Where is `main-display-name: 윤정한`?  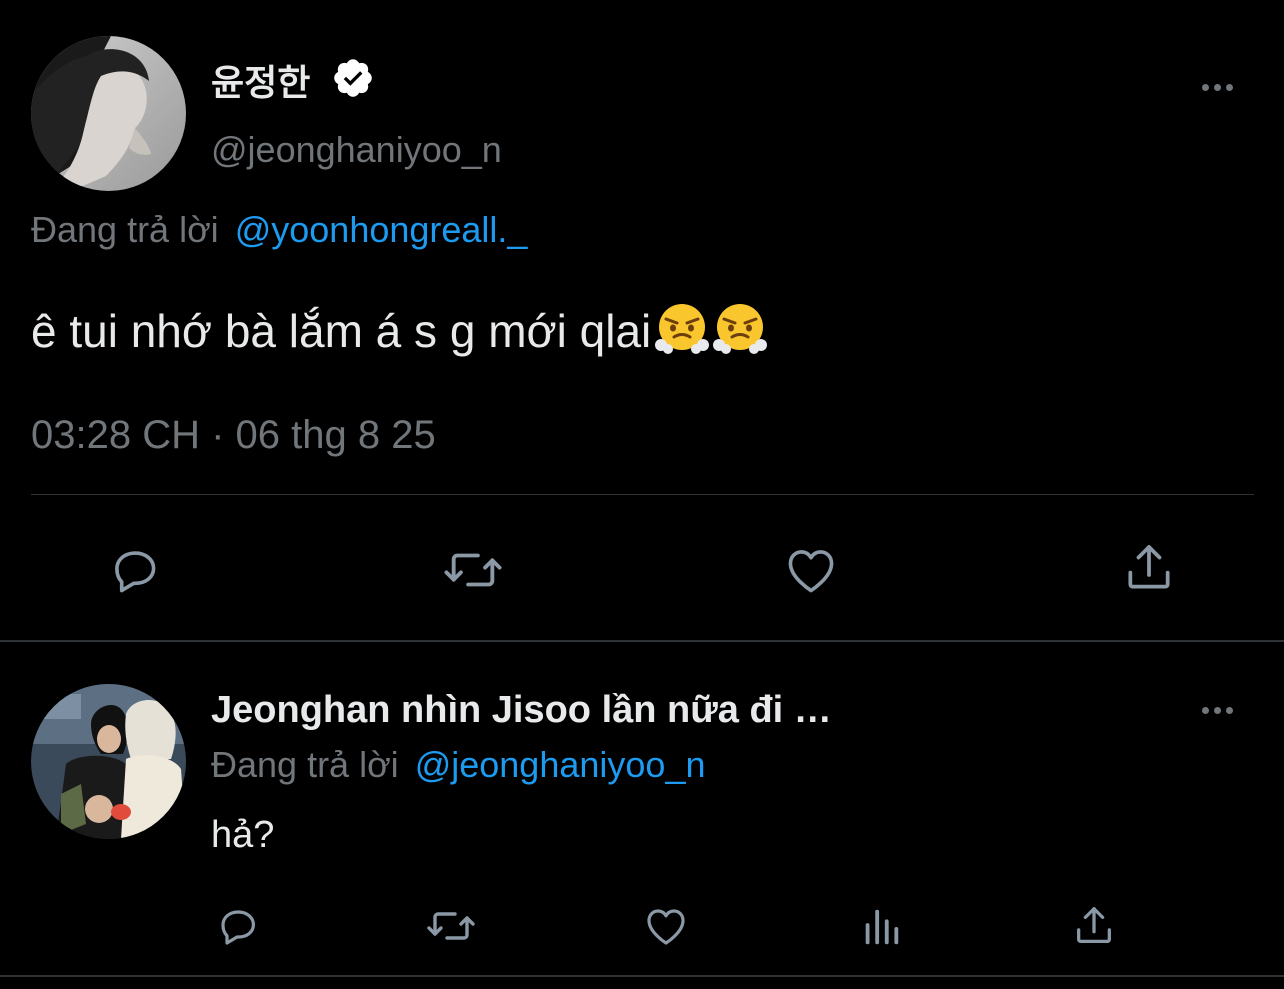 main-display-name: 윤정한 is located at coordinates (260, 80).